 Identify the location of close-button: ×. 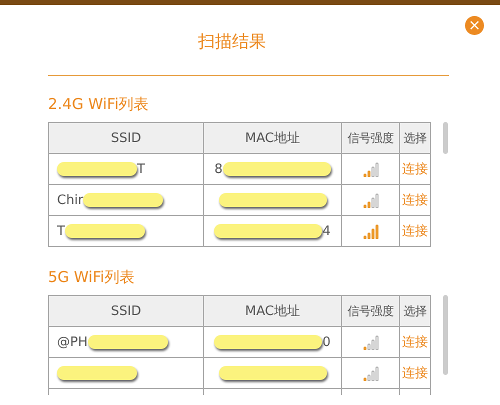
(474, 25).